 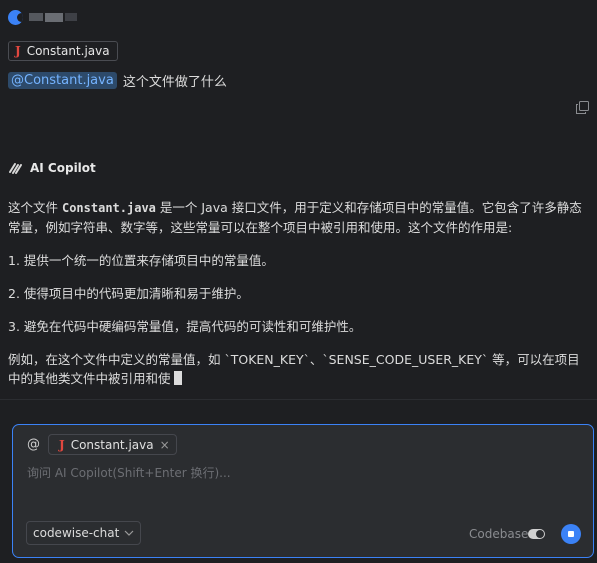 I want to click on answer-point: 2. 使得项目中的代码更加清晰和易于维护。, so click(x=128, y=293).